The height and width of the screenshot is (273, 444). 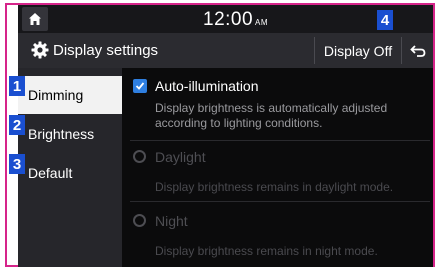 I want to click on clock-time: 12:00, so click(x=228, y=19).